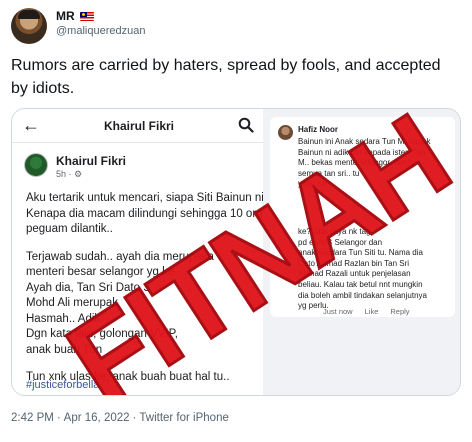 The height and width of the screenshot is (442, 472). I want to click on author-avatar, so click(29, 26).